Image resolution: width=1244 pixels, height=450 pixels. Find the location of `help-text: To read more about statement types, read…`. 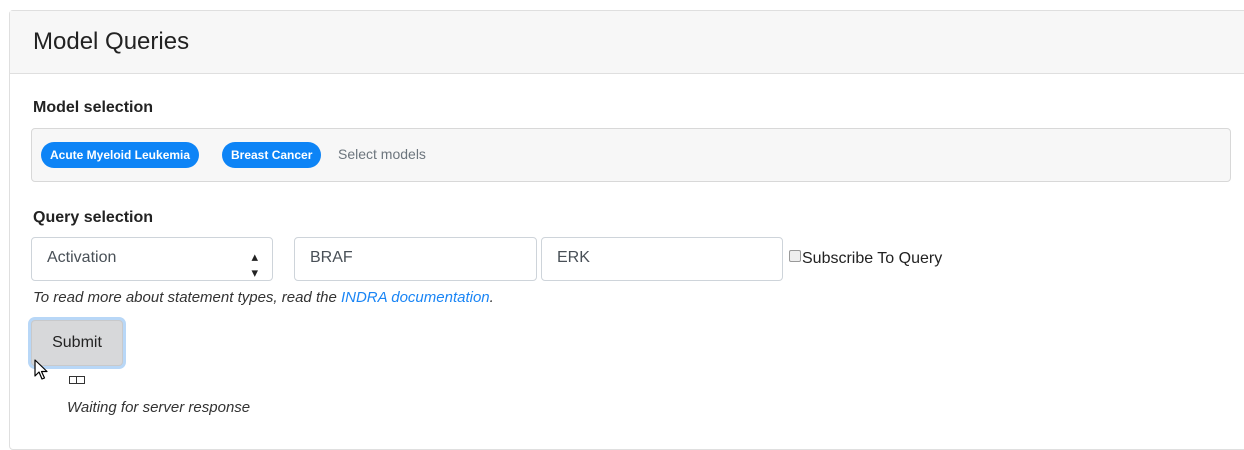

help-text: To read more about statement types, read… is located at coordinates (187, 297).